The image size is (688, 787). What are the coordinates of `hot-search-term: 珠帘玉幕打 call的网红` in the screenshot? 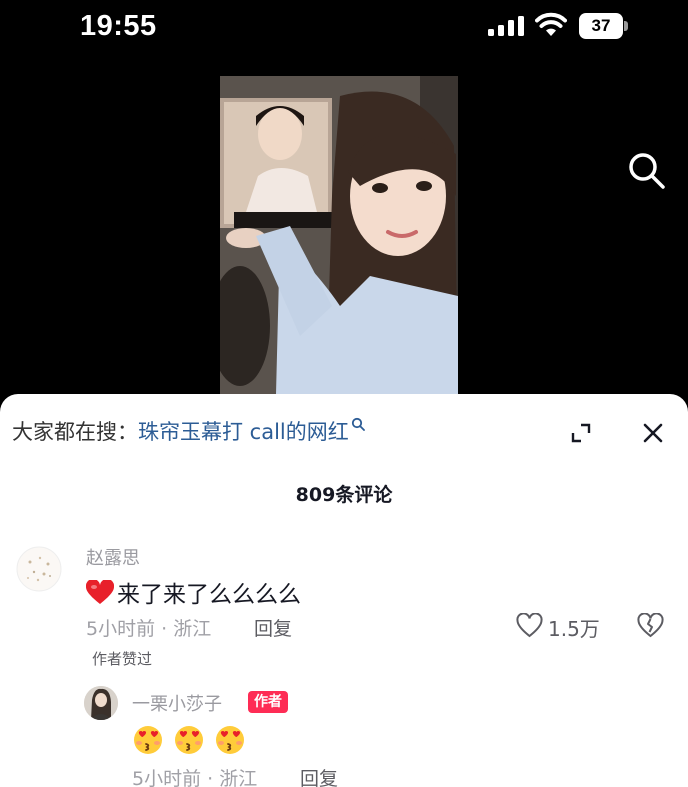 It's located at (243, 432).